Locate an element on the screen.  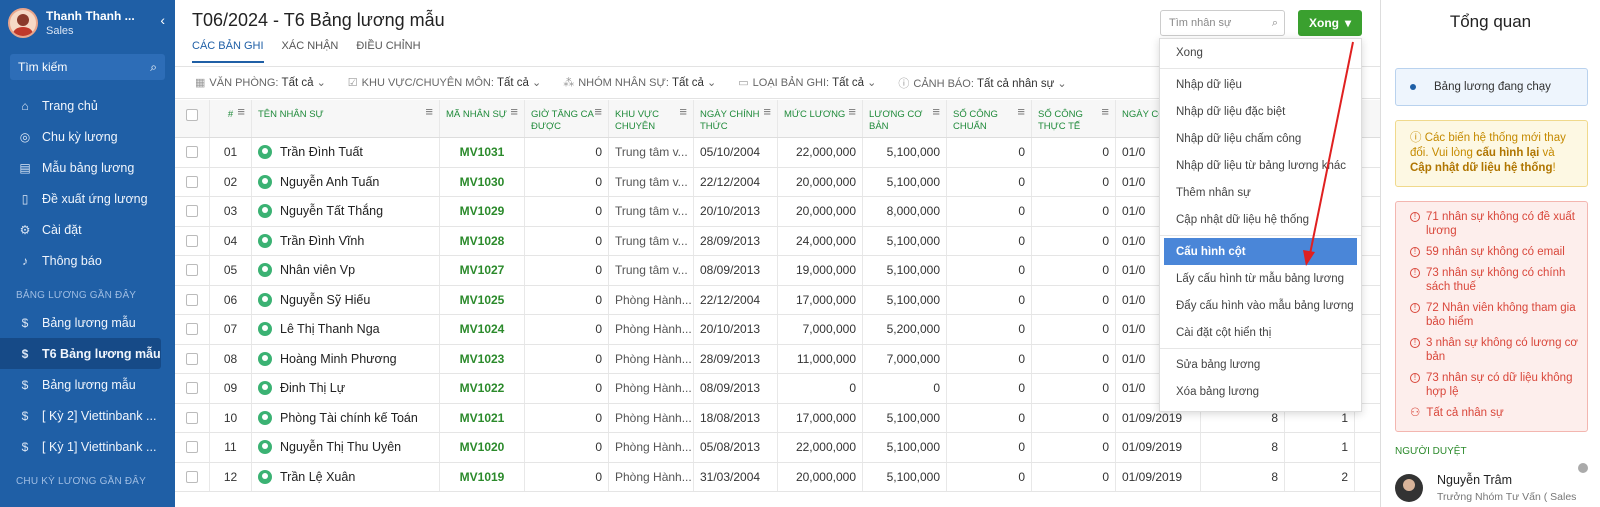
filter-office: ▦ VĂN PHÒNG: Tất cả ⌄ is located at coordinates (260, 82).